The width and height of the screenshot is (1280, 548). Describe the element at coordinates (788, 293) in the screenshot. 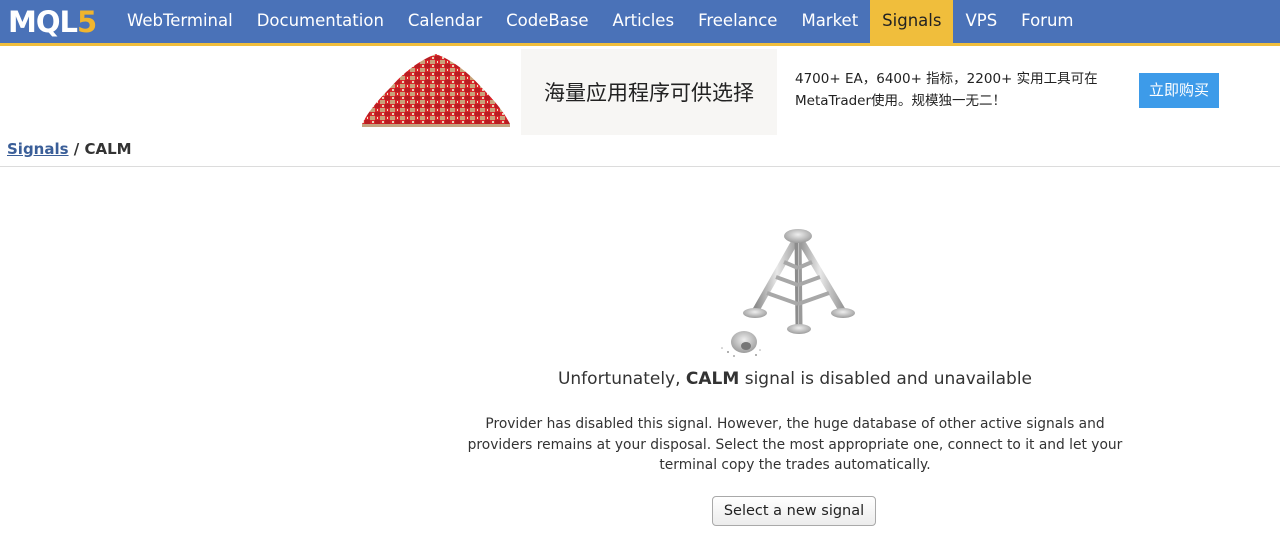

I see `broken-antenna-icon` at that location.